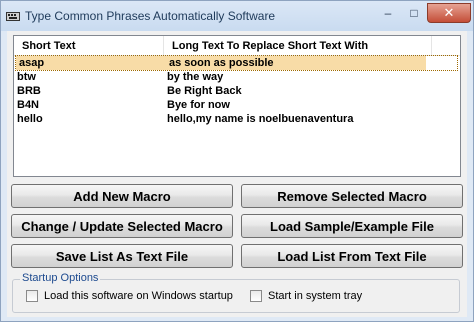 Image resolution: width=474 pixels, height=322 pixels. I want to click on long-text-cell: hello,my name is noelbuenaventura, so click(260, 119).